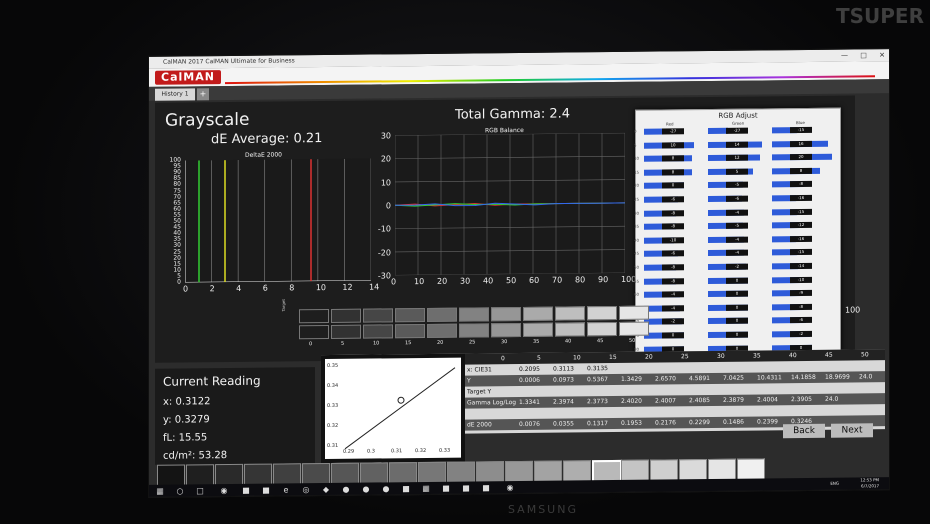 This screenshot has width=930, height=524. I want to click on target-label: Target, so click(283, 305).